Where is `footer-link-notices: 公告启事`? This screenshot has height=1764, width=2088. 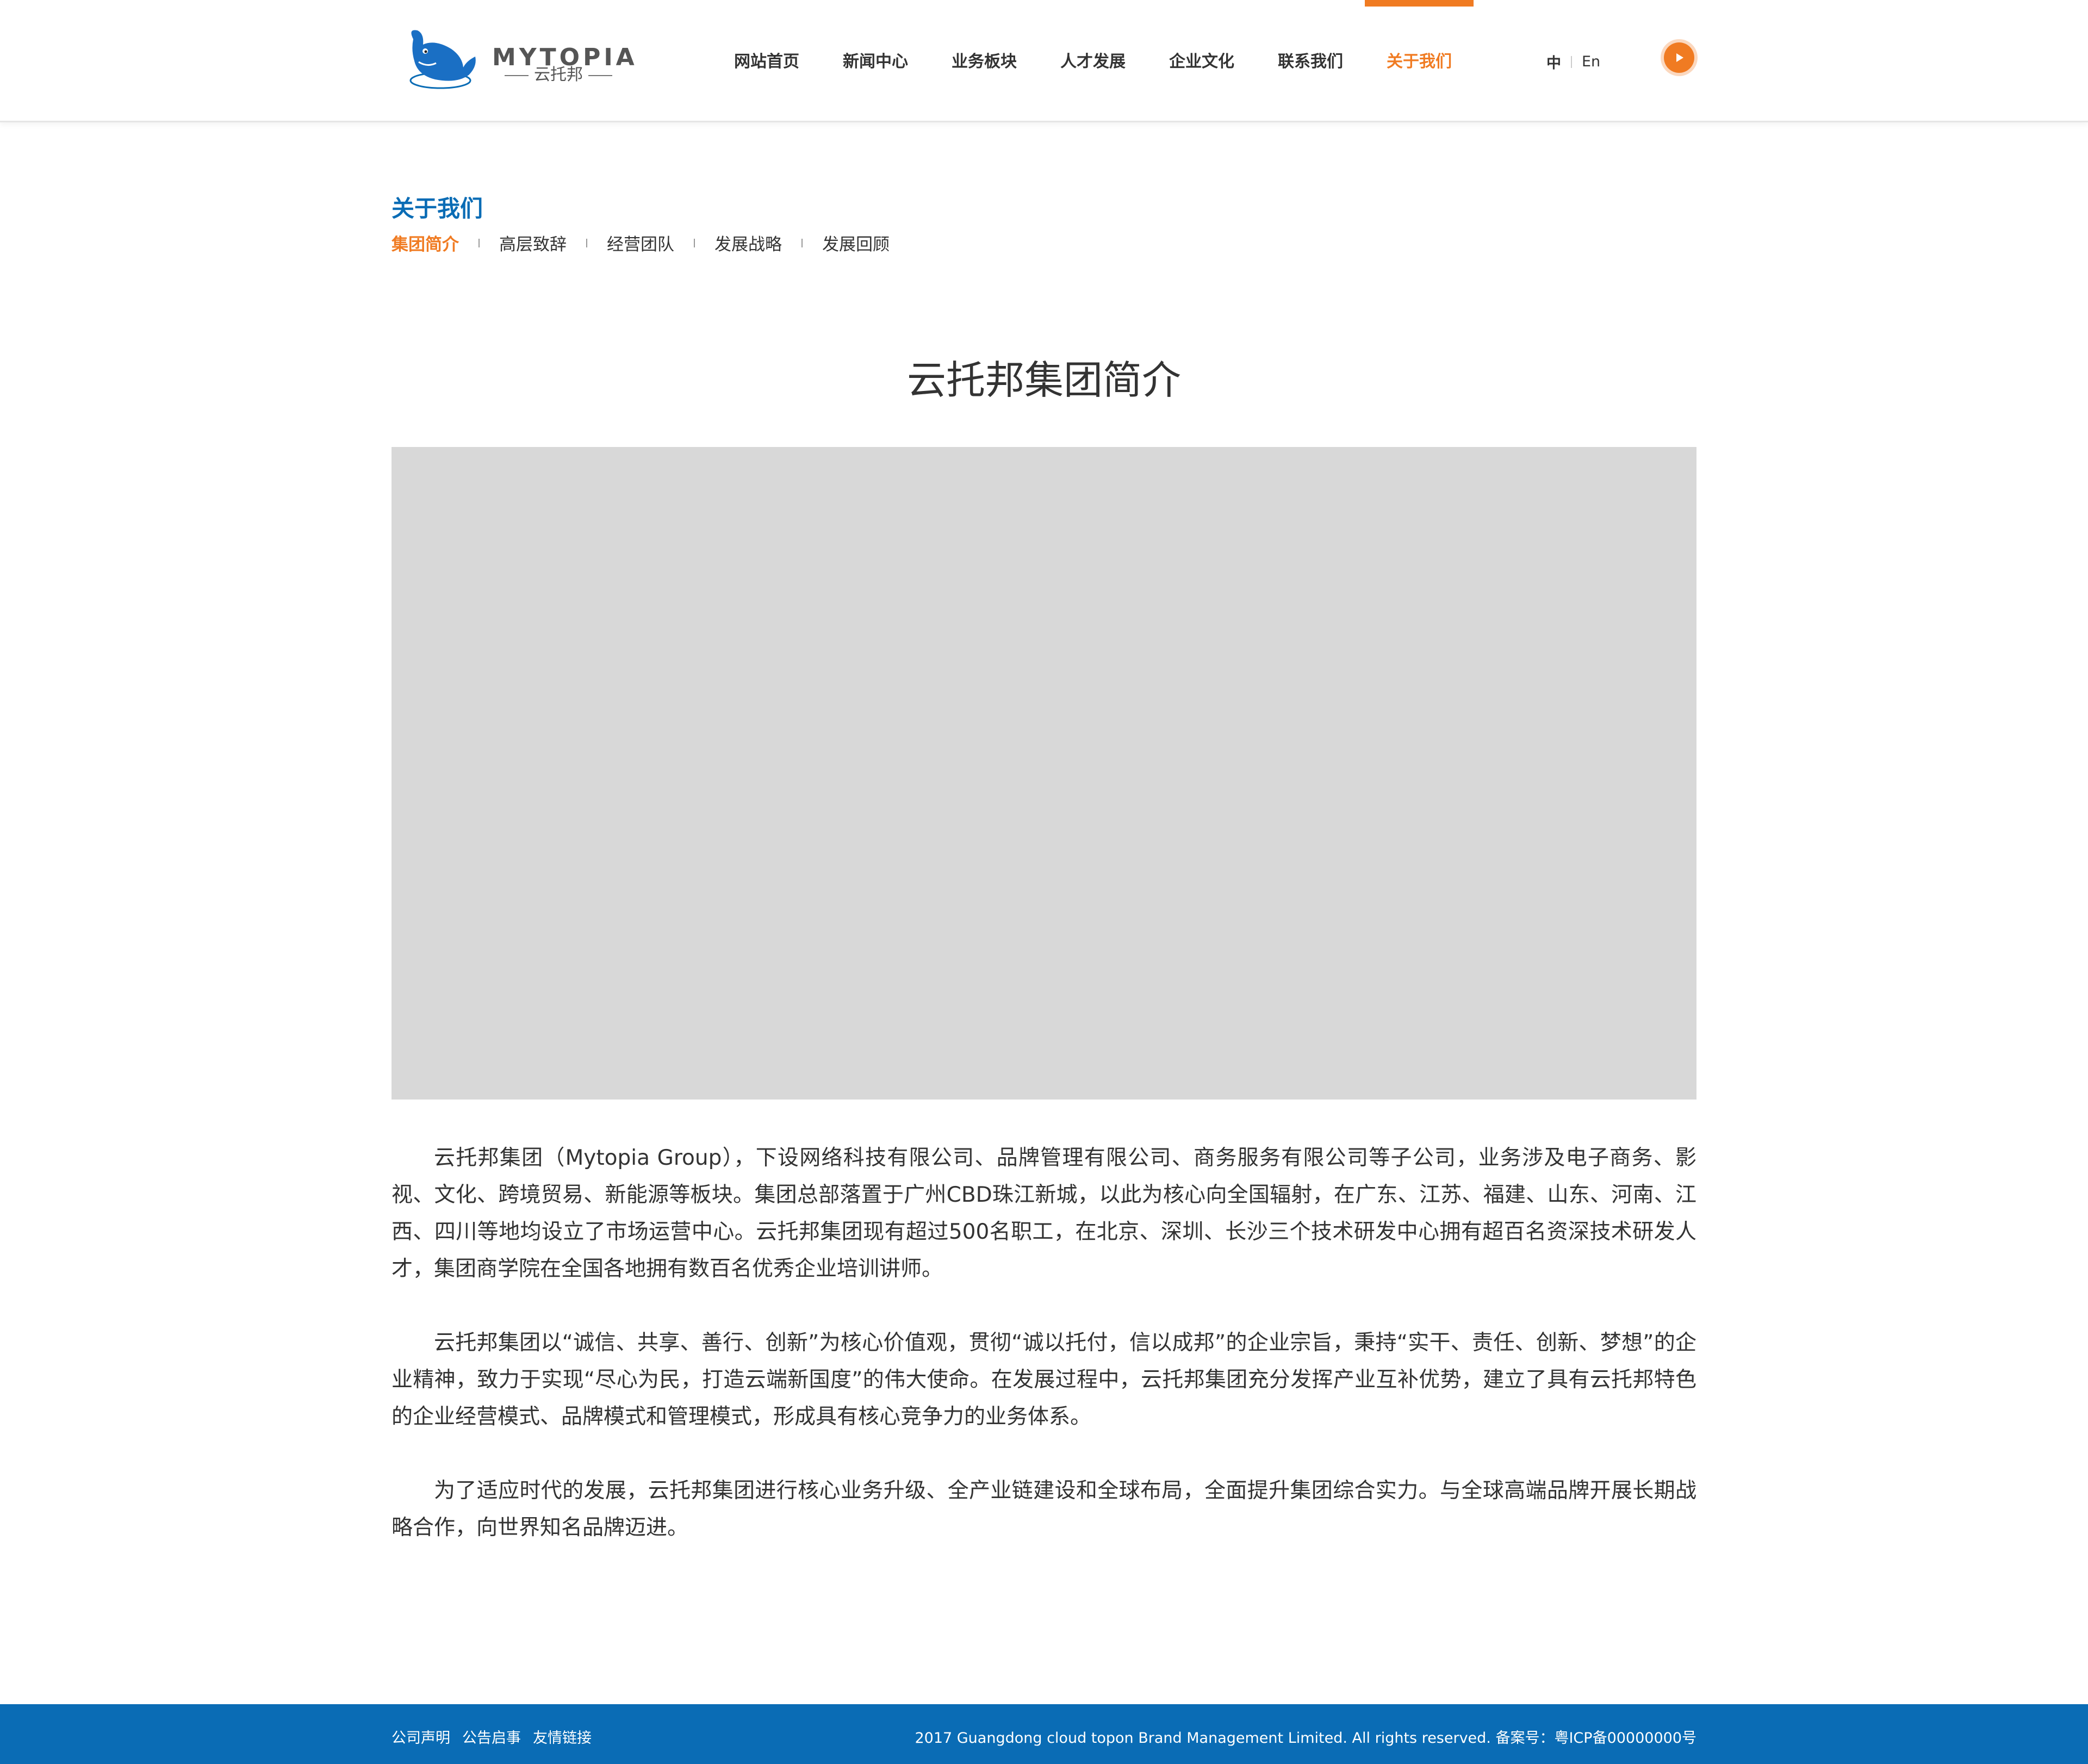
footer-link-notices: 公告启事 is located at coordinates (491, 1736).